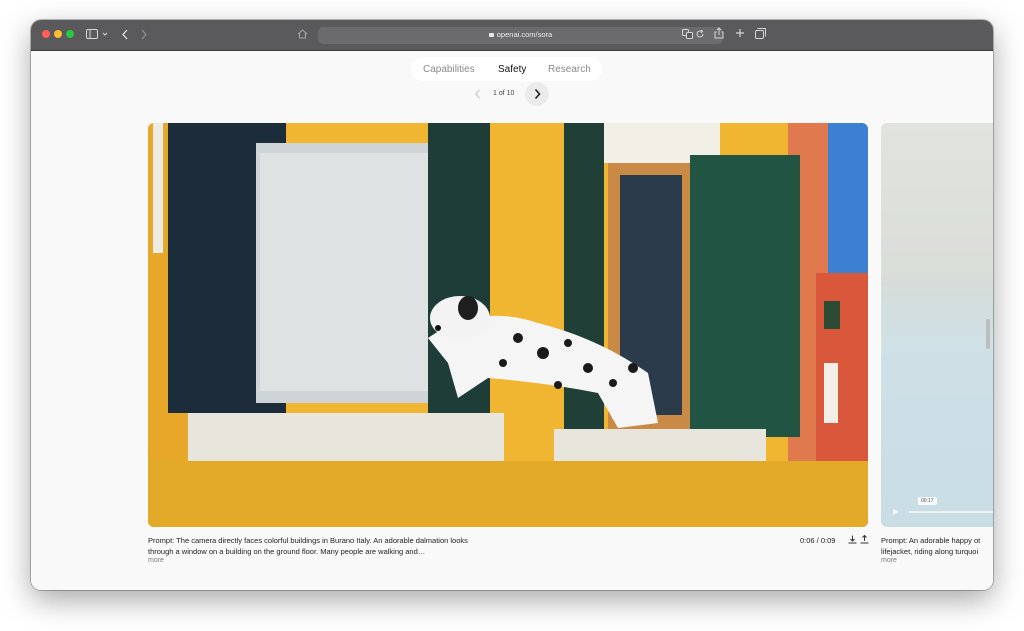 The width and height of the screenshot is (1024, 631). Describe the element at coordinates (491, 35) in the screenshot. I see `lock-icon` at that location.